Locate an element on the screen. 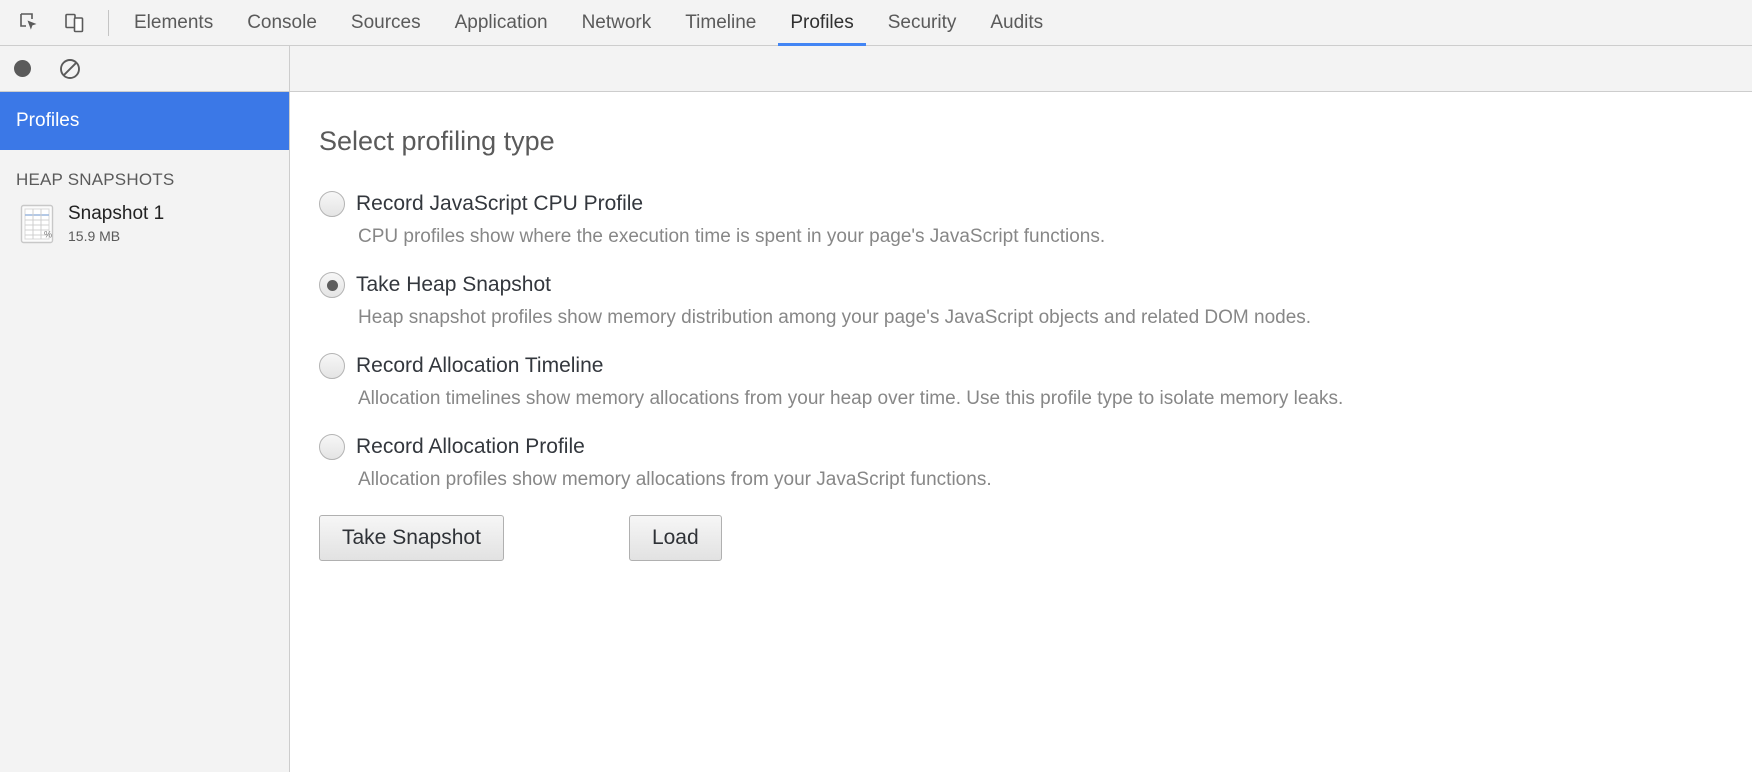  tab-timeline: Timeline is located at coordinates (720, 23).